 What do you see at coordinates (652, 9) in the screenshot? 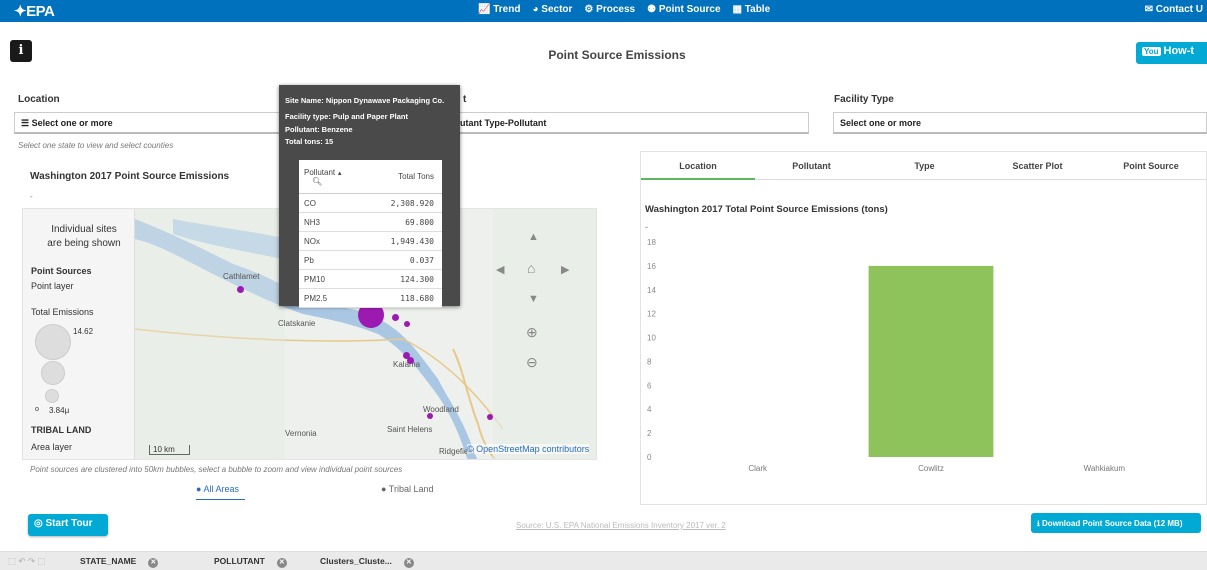
I see `map-pin-icon: ⚉` at bounding box center [652, 9].